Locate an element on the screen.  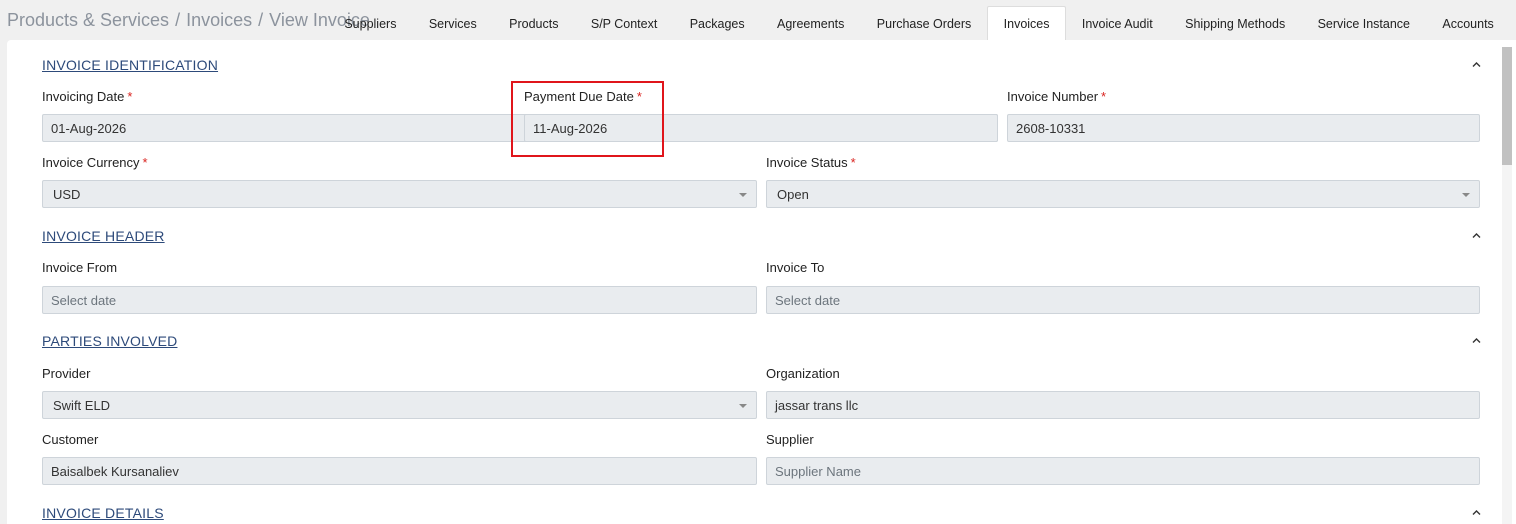
organization-label: Organization is located at coordinates (803, 373).